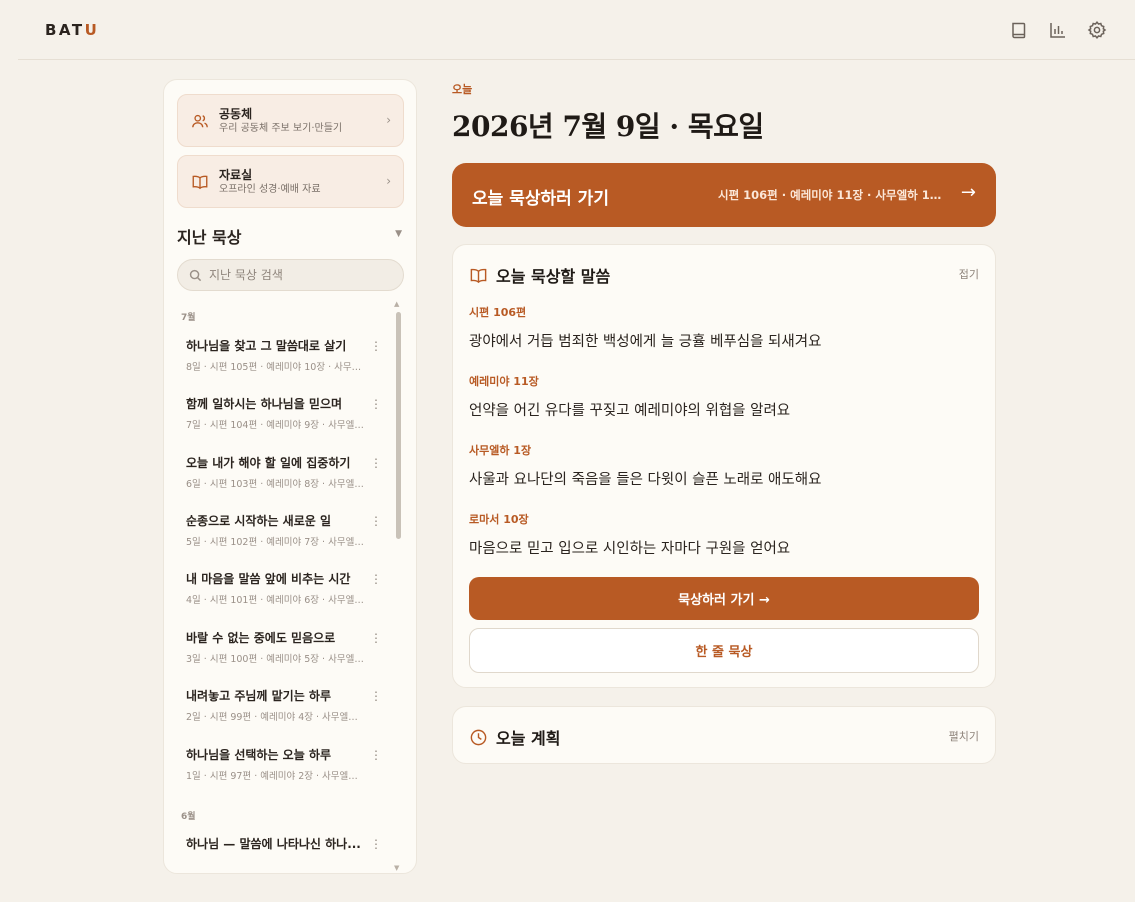 This screenshot has width=1135, height=902. I want to click on entry-title: 함께 일하시는 하나님을 믿으며, so click(264, 404).